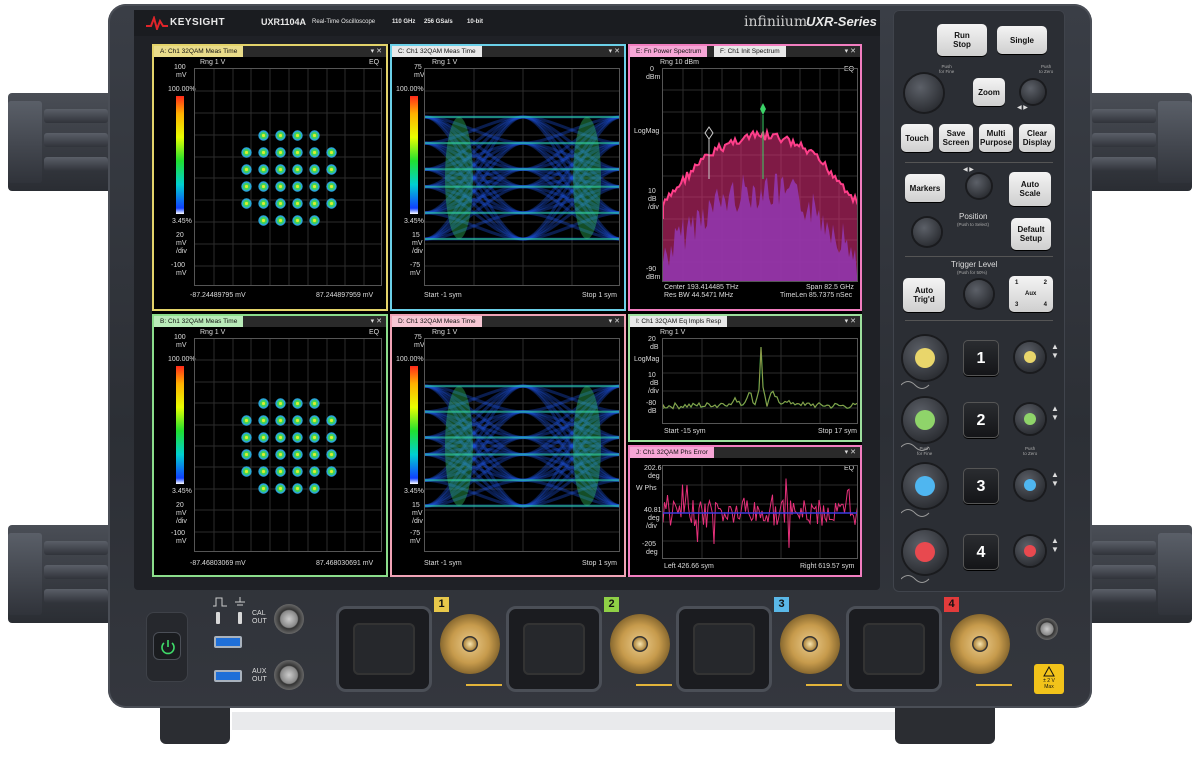 The width and height of the screenshot is (1200, 758). I want to click on range-label: Rng 10 dBm, so click(679, 62).